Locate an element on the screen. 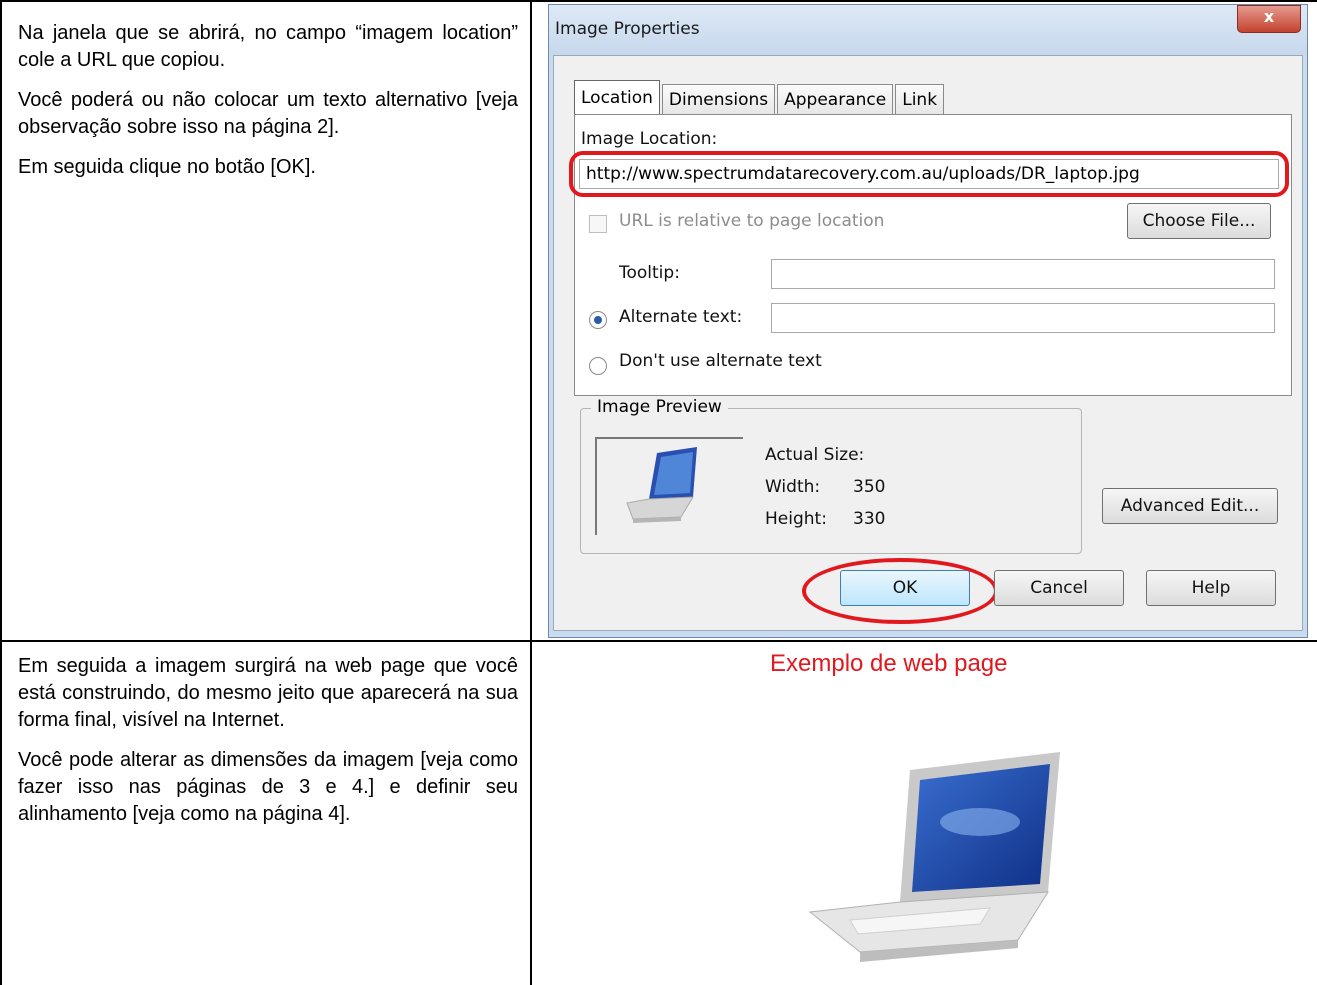  close-button: x is located at coordinates (1269, 19).